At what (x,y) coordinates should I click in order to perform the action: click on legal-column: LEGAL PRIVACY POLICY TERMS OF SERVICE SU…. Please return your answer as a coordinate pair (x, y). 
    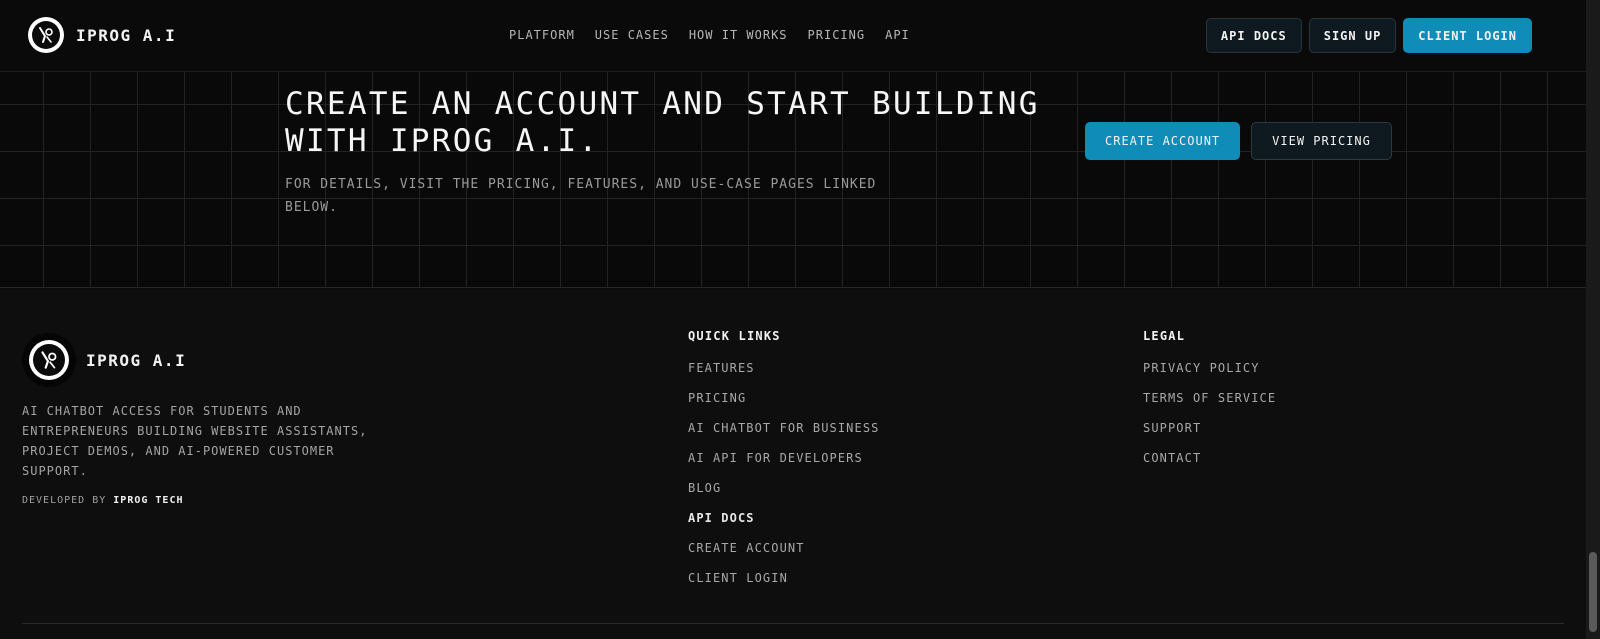
    Looking at the image, I should click on (1209, 405).